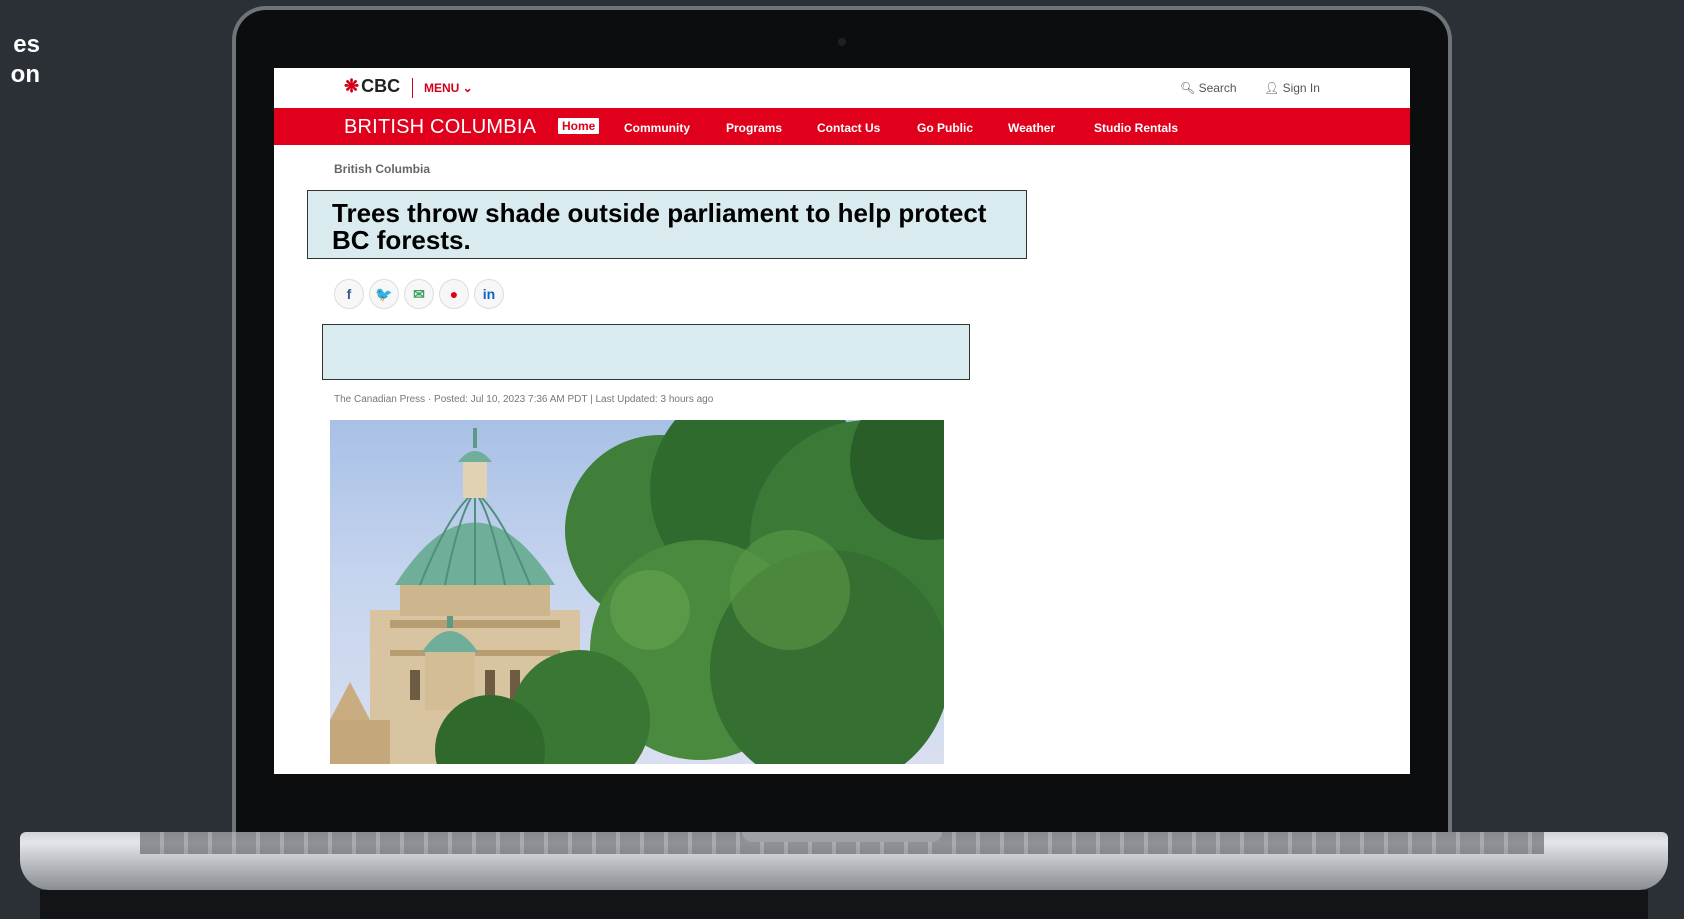  I want to click on sign-in-link: 👤︎ Sign In, so click(1292, 88).